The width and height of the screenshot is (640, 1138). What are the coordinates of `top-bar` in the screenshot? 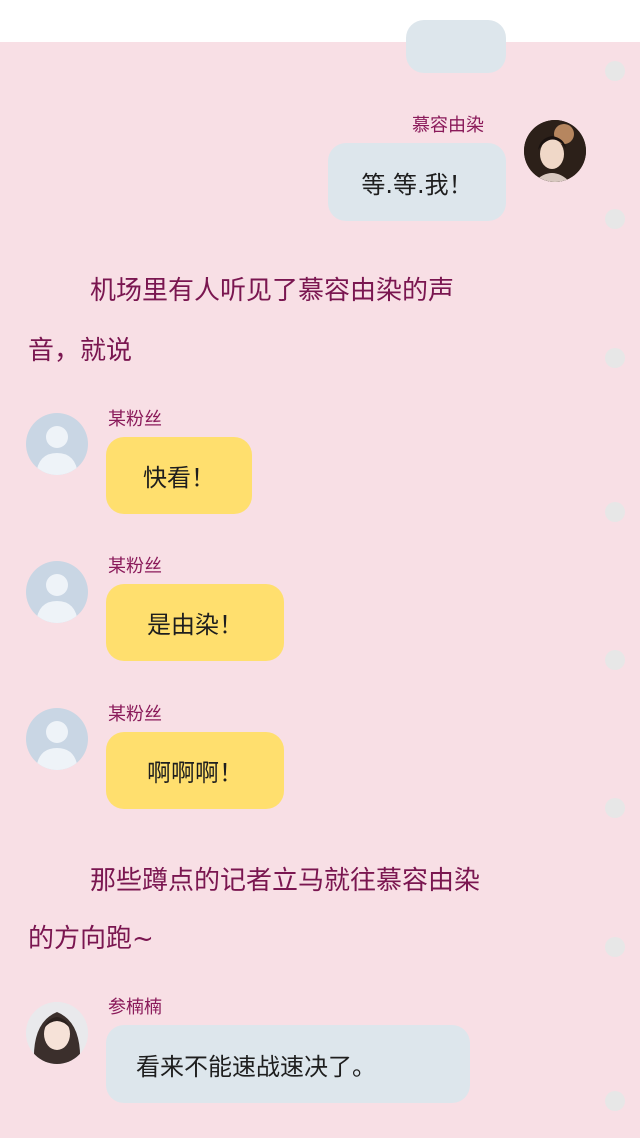 It's located at (320, 21).